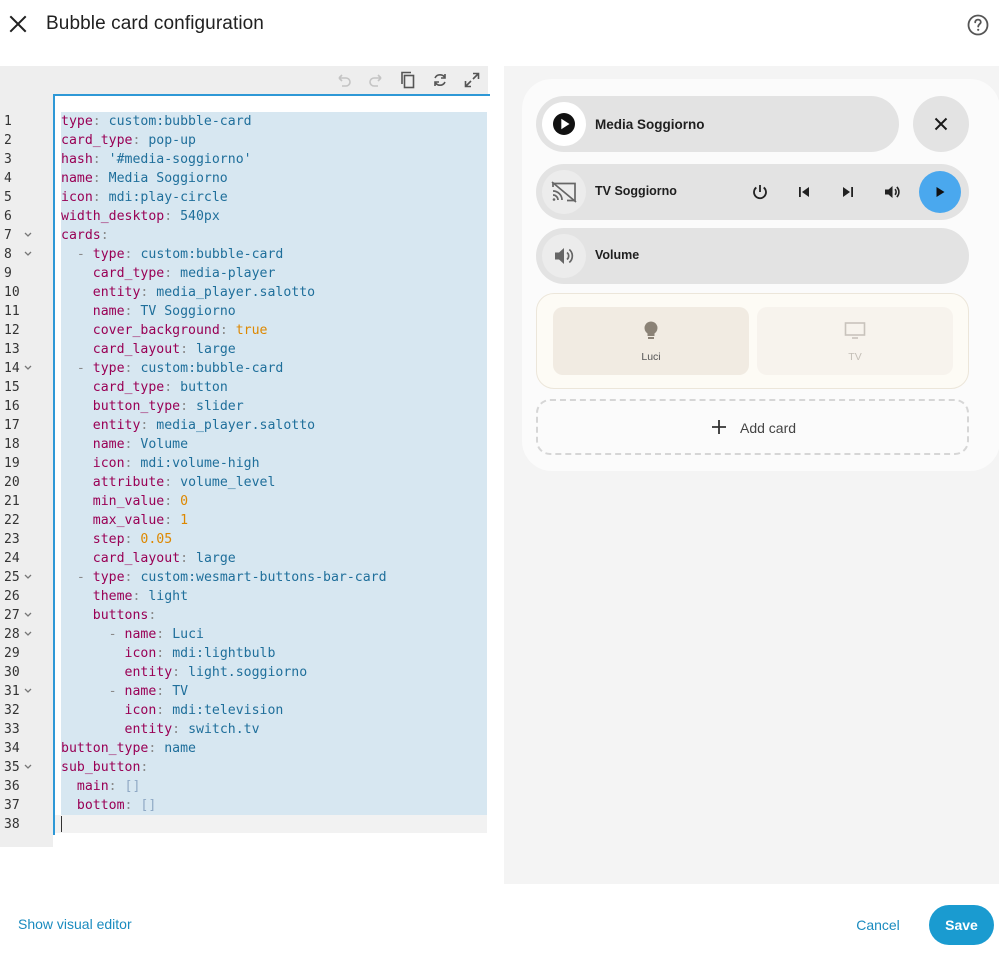 Image resolution: width=999 pixels, height=960 pixels. I want to click on code-text: main: [], so click(101, 786).